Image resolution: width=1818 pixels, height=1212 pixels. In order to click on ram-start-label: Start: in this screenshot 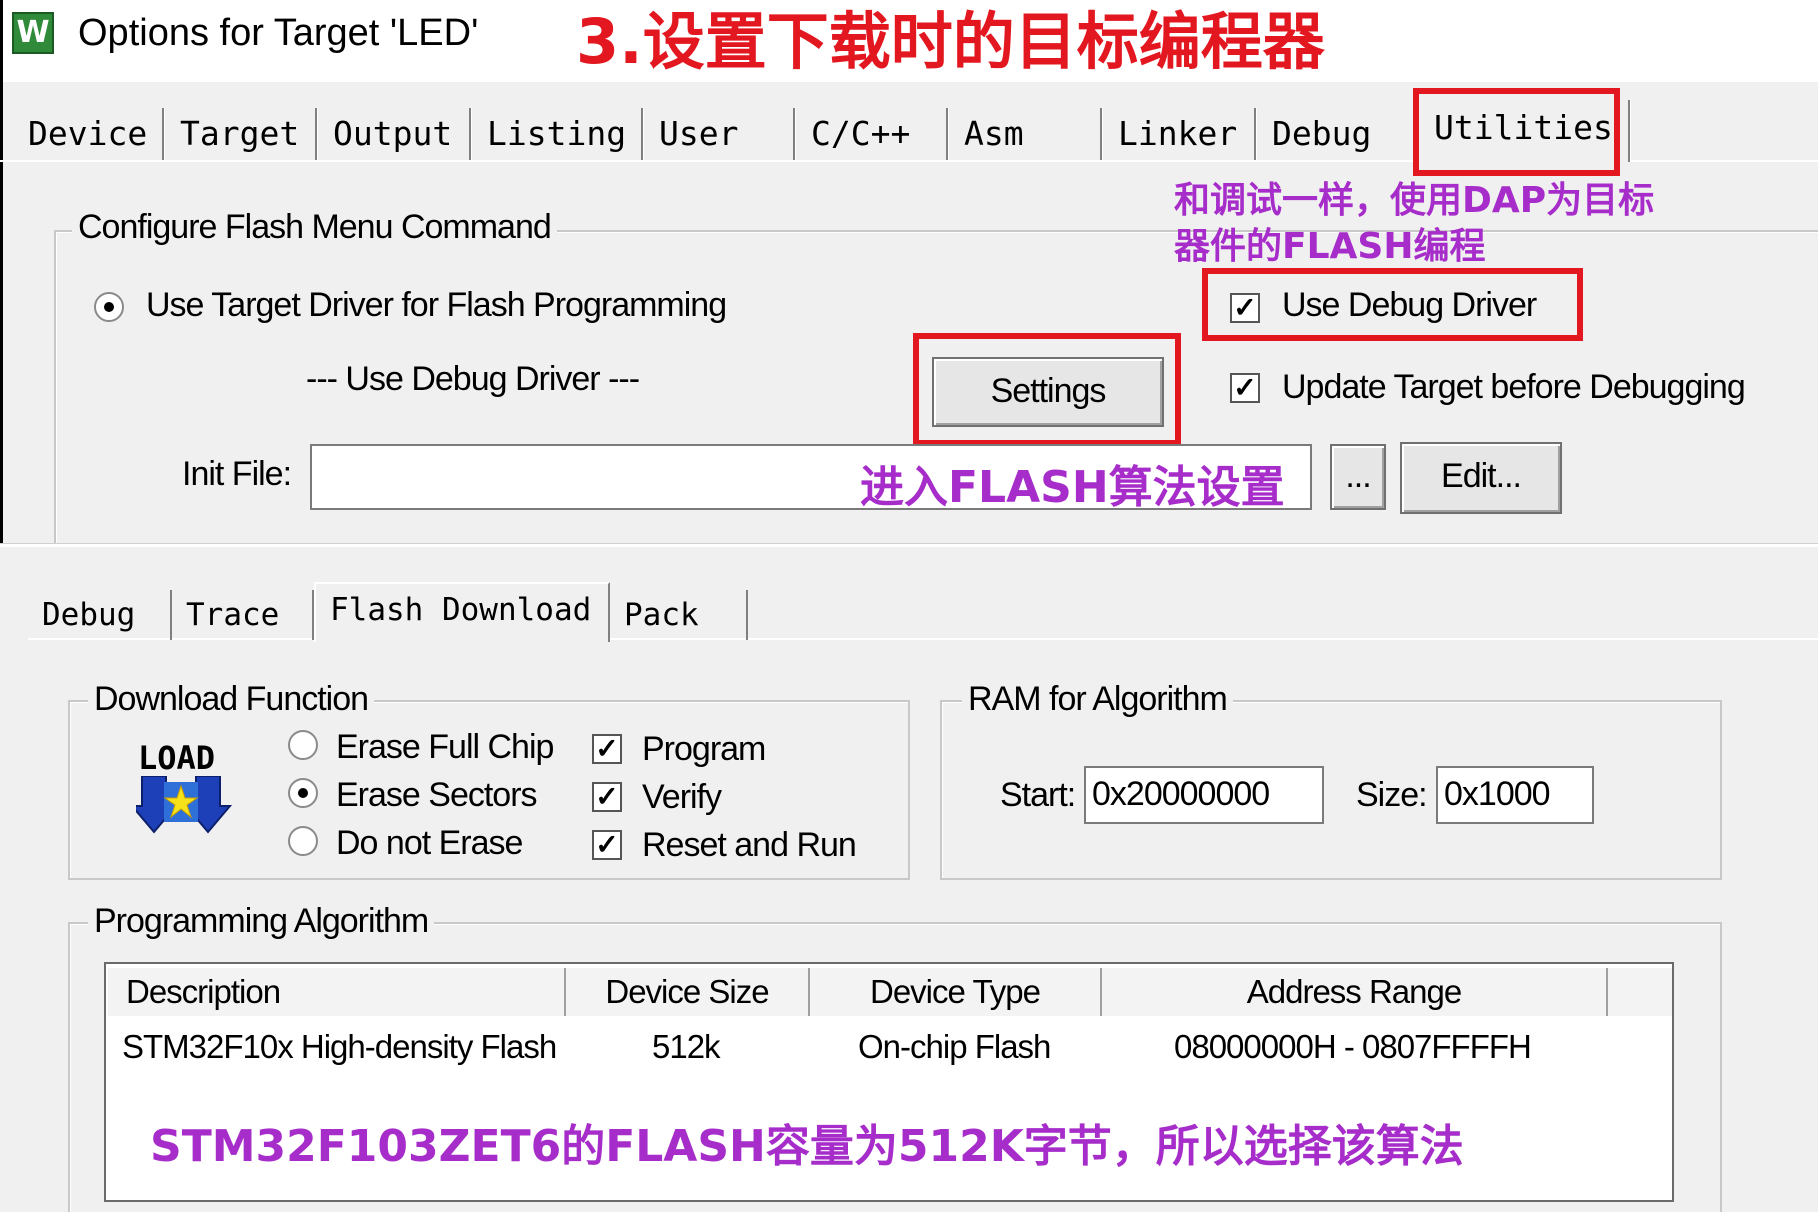, I will do `click(1038, 795)`.